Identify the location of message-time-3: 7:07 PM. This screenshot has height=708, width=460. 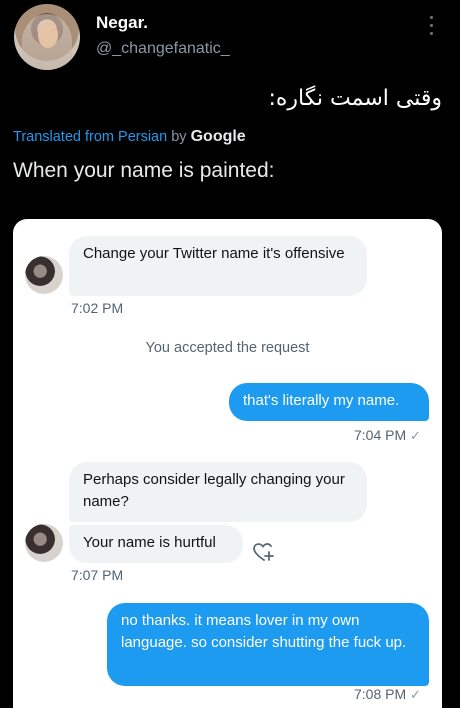
(97, 575).